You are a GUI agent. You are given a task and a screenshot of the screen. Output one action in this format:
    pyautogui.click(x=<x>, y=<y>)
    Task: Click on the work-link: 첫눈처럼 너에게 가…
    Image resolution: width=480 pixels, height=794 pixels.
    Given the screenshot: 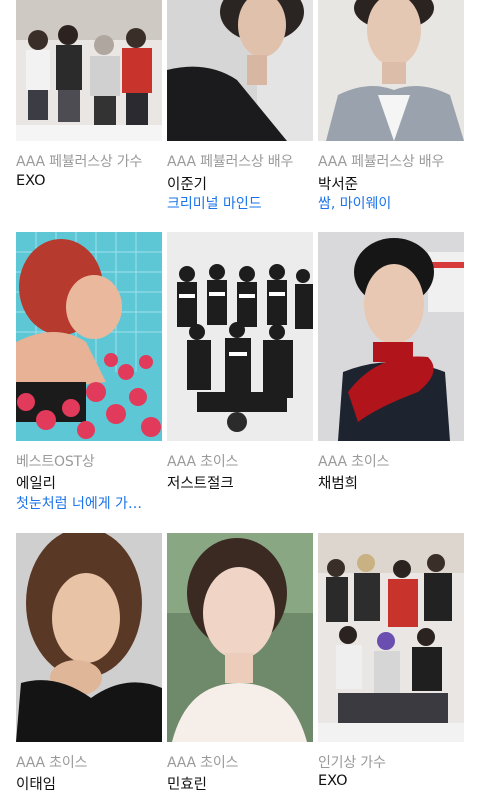 What is the action you would take?
    pyautogui.click(x=89, y=503)
    